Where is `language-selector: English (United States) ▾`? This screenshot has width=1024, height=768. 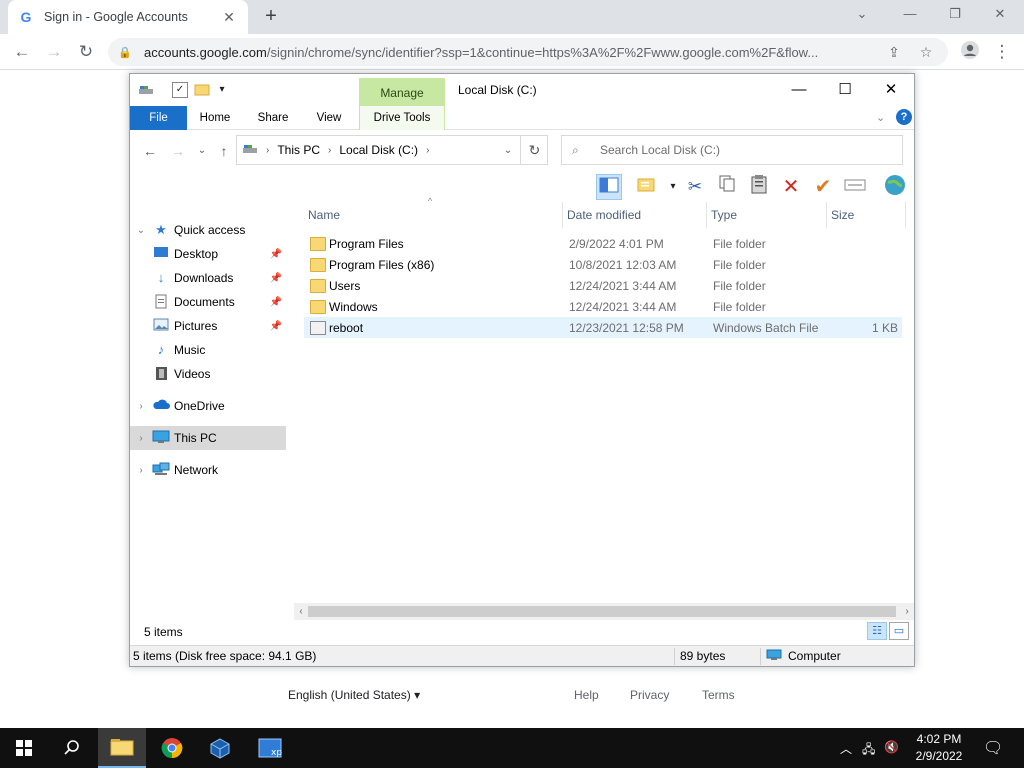
language-selector: English (United States) ▾ is located at coordinates (354, 695).